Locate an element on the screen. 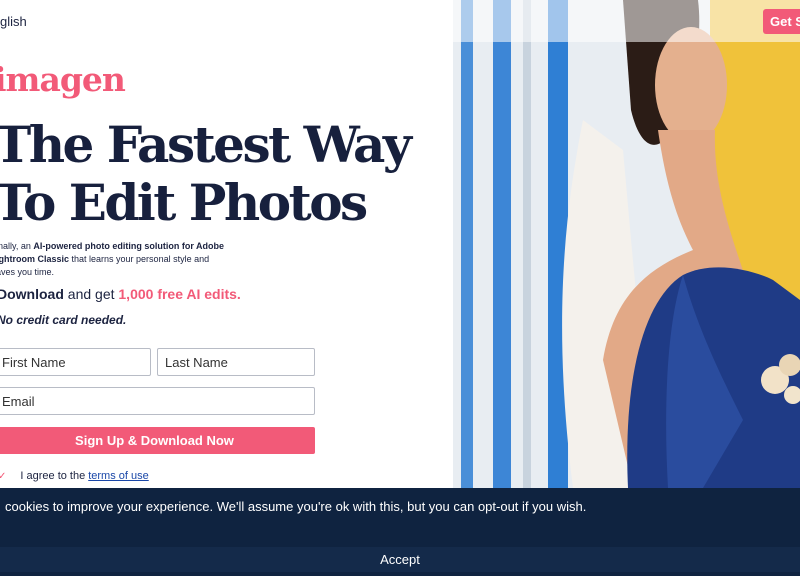 This screenshot has width=800, height=576. accept-cookies-button: Accept is located at coordinates (400, 559).